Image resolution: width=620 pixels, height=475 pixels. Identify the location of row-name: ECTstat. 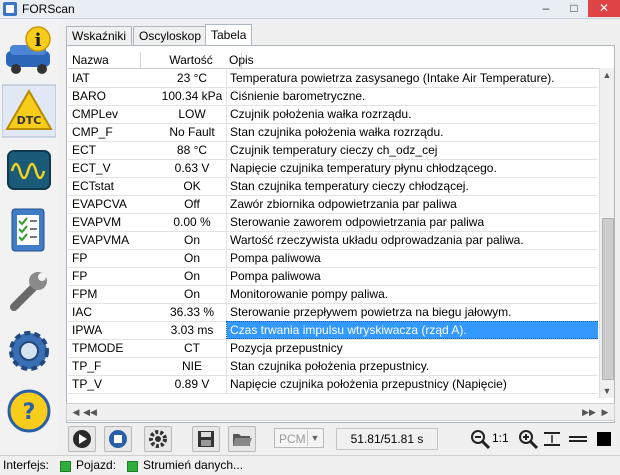
(93, 186).